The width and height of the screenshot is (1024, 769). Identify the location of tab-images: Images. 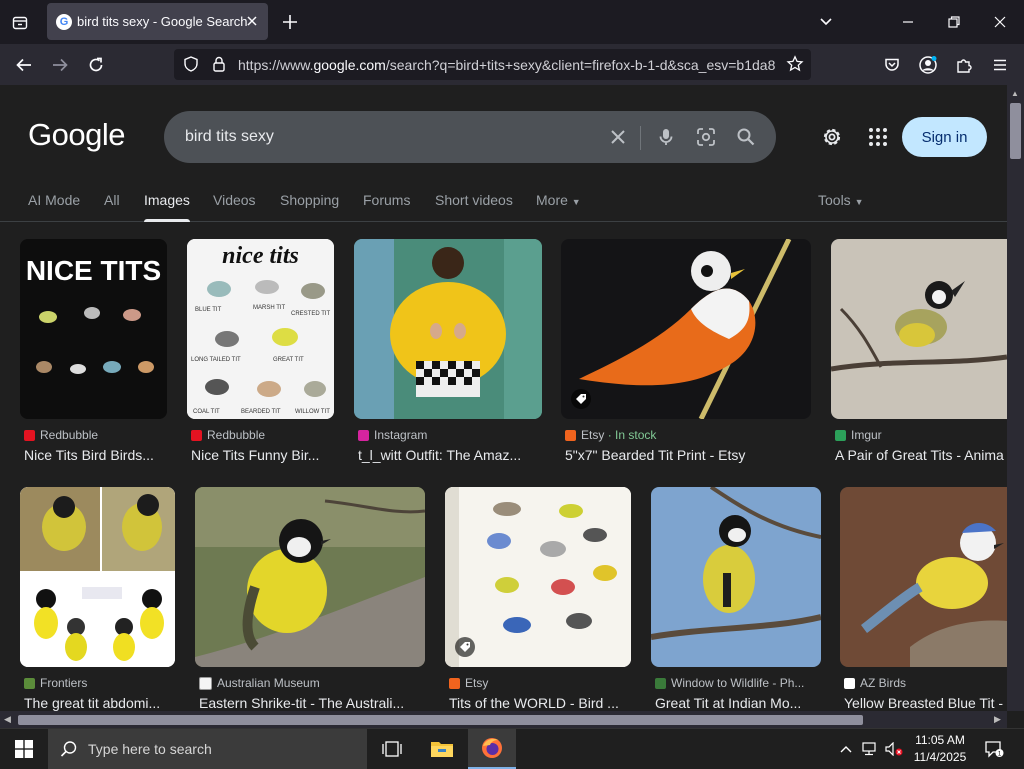
(167, 207).